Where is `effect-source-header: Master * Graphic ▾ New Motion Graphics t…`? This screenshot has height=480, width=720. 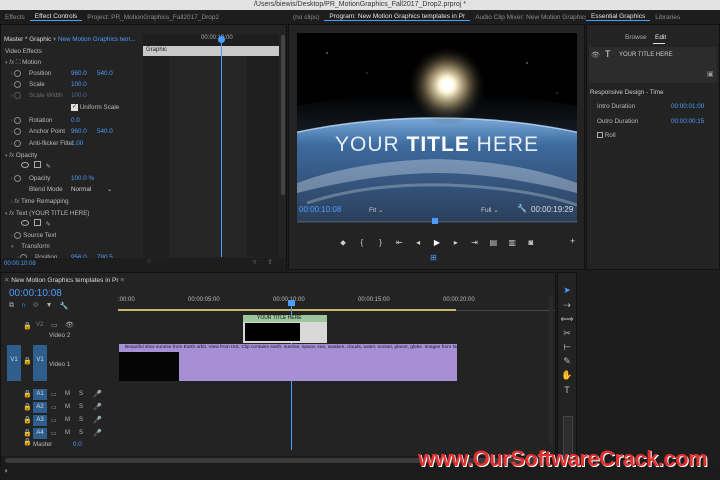
effect-source-header: Master * Graphic ▾ New Motion Graphics t… is located at coordinates (70, 39).